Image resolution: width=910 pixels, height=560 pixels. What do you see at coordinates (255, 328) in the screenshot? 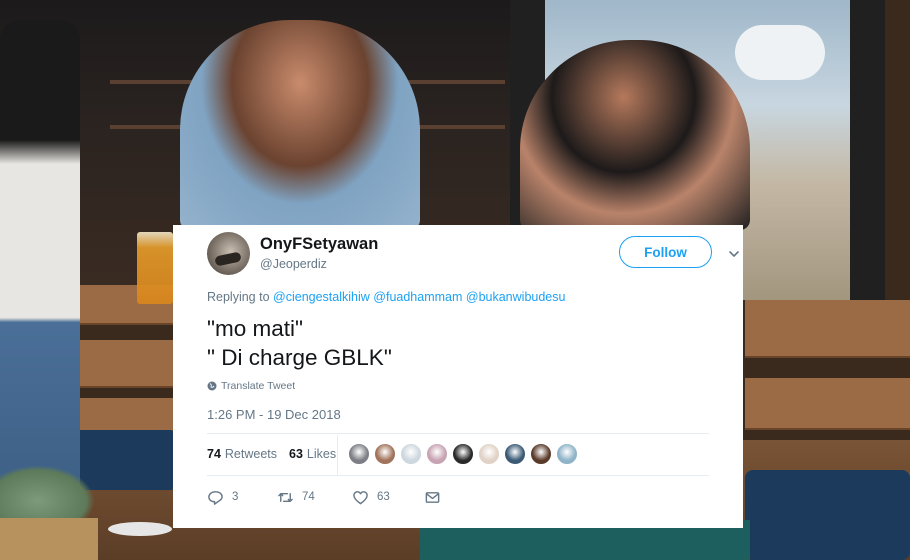
I see `tweet-text-line: "mo mati"` at bounding box center [255, 328].